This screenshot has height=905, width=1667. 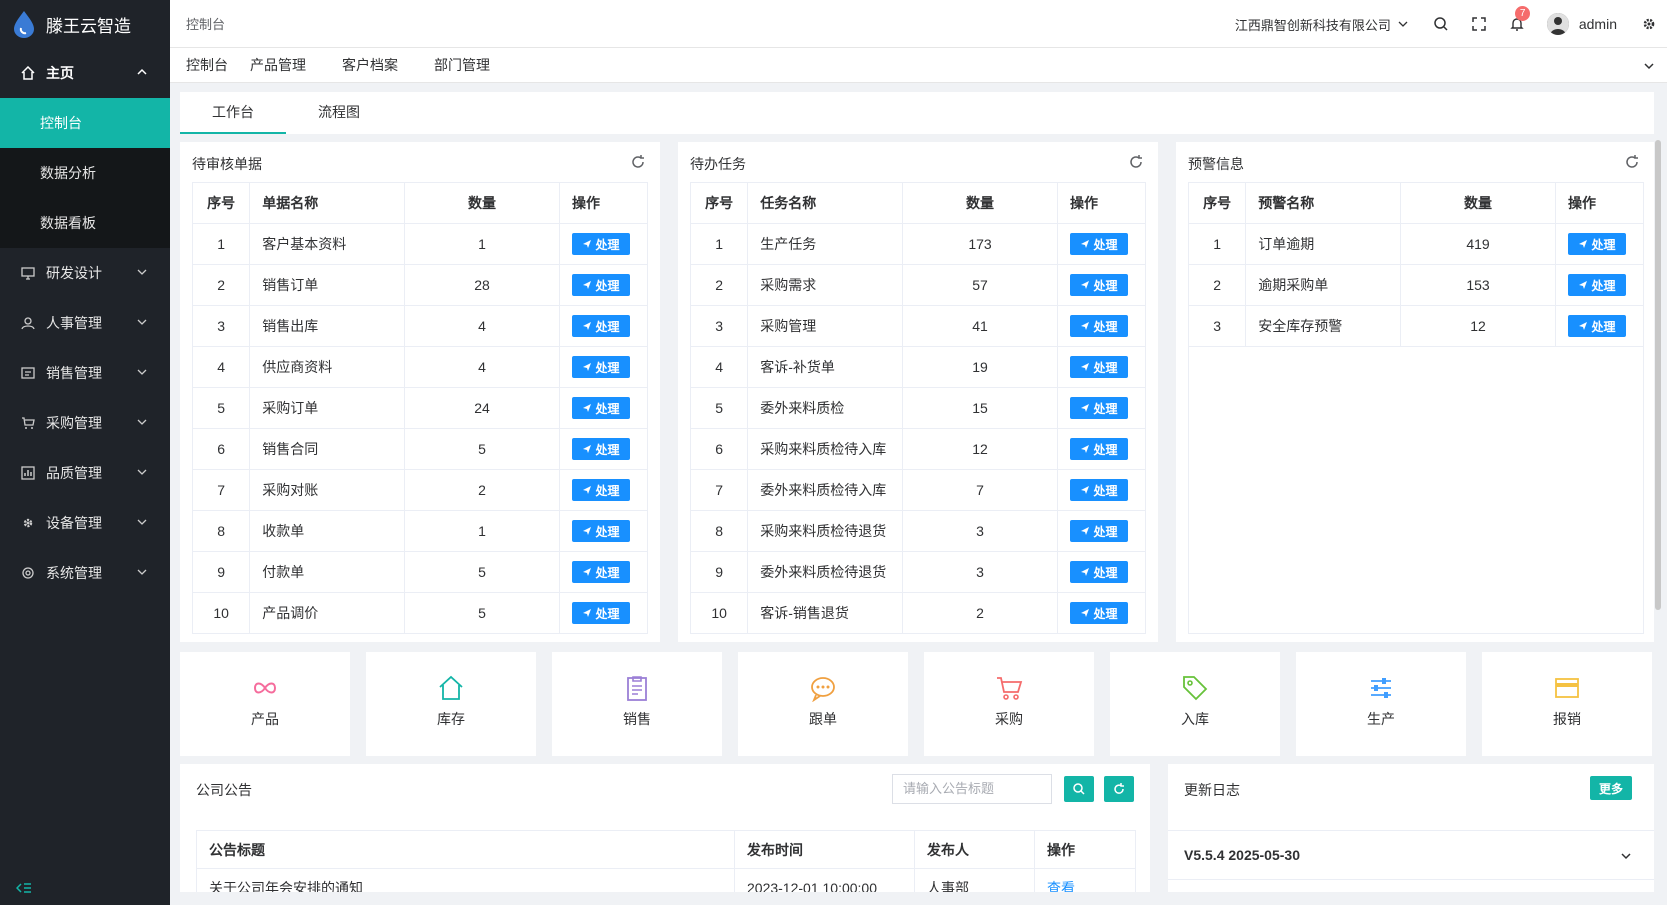 What do you see at coordinates (1599, 203) in the screenshot?
I see `column-header: 操作` at bounding box center [1599, 203].